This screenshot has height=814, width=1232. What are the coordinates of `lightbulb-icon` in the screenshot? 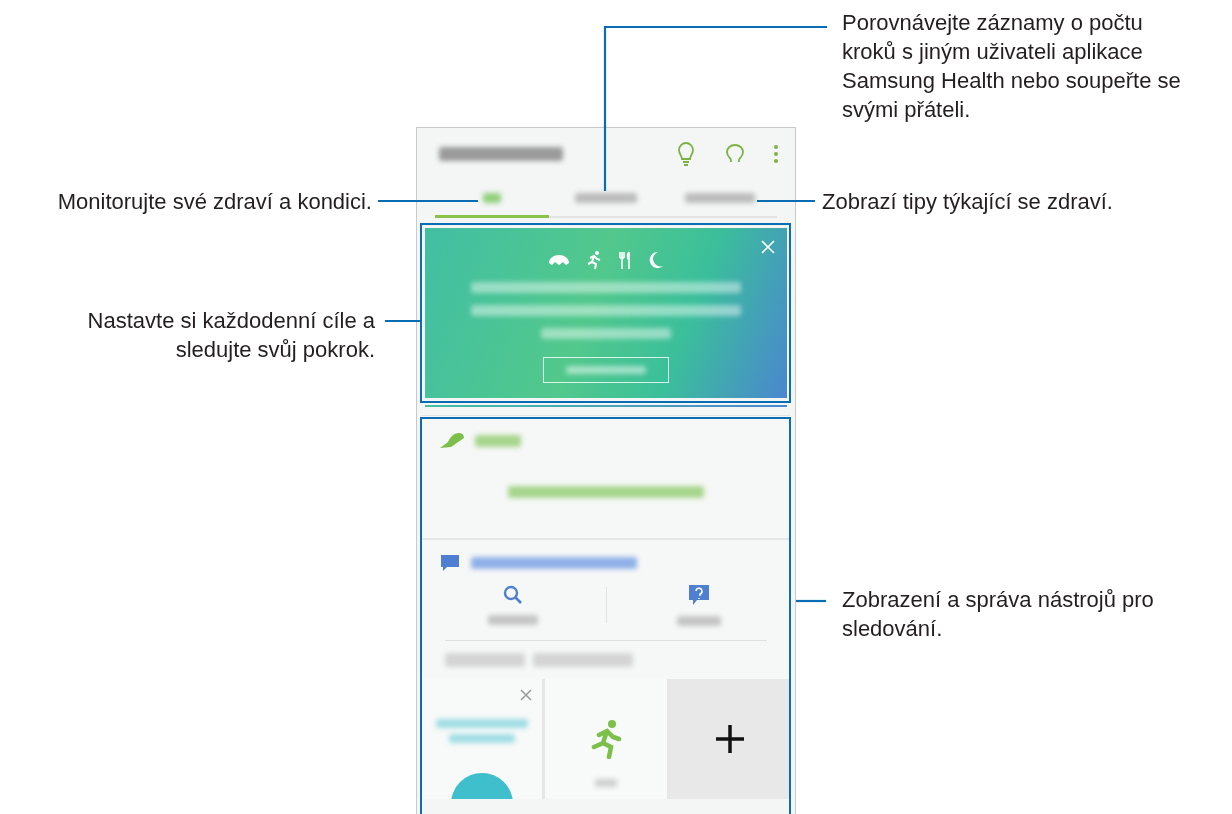 It's located at (686, 154).